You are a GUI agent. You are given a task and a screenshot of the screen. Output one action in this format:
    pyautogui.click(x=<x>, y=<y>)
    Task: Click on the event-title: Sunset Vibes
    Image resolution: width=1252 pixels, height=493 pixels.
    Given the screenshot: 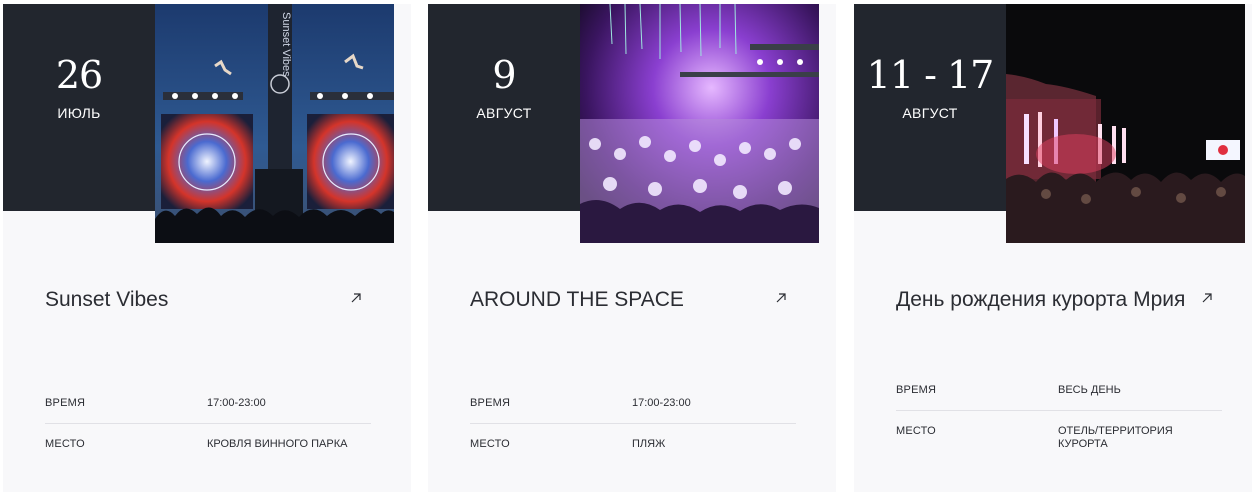 What is the action you would take?
    pyautogui.click(x=190, y=300)
    